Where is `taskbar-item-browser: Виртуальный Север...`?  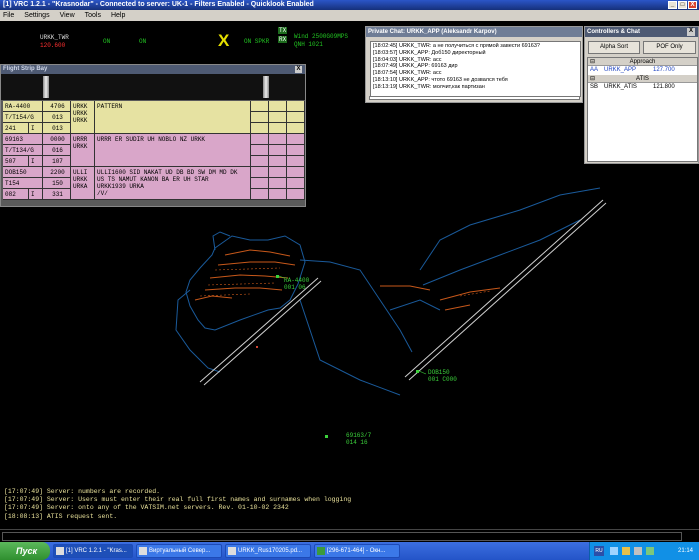
taskbar-item-browser: Виртуальный Север... is located at coordinates (179, 551).